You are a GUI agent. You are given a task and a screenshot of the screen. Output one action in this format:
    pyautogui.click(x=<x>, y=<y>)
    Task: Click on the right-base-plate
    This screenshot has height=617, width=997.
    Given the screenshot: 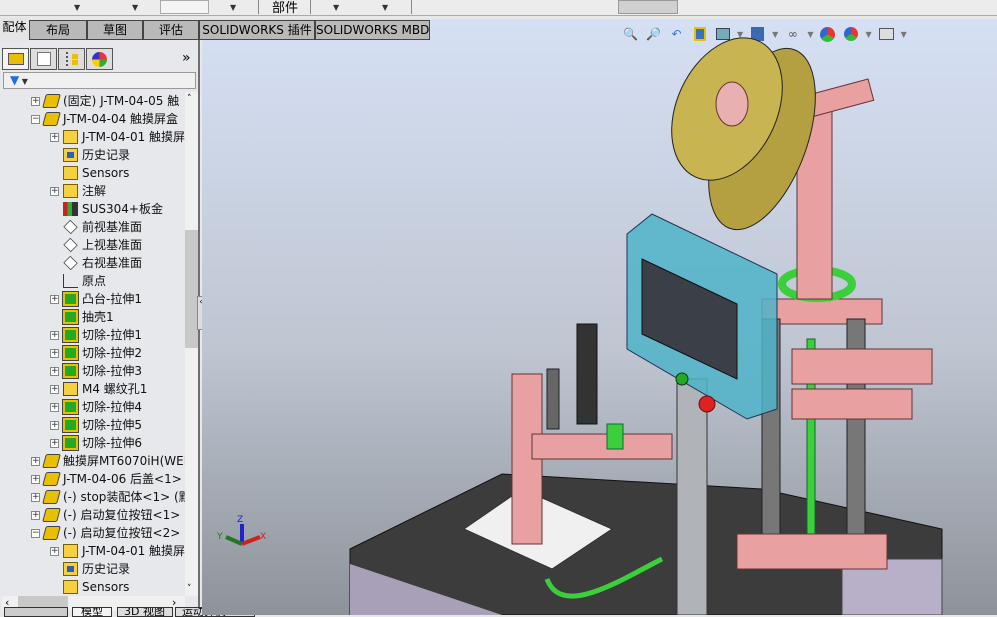 What is the action you would take?
    pyautogui.click(x=812, y=551)
    